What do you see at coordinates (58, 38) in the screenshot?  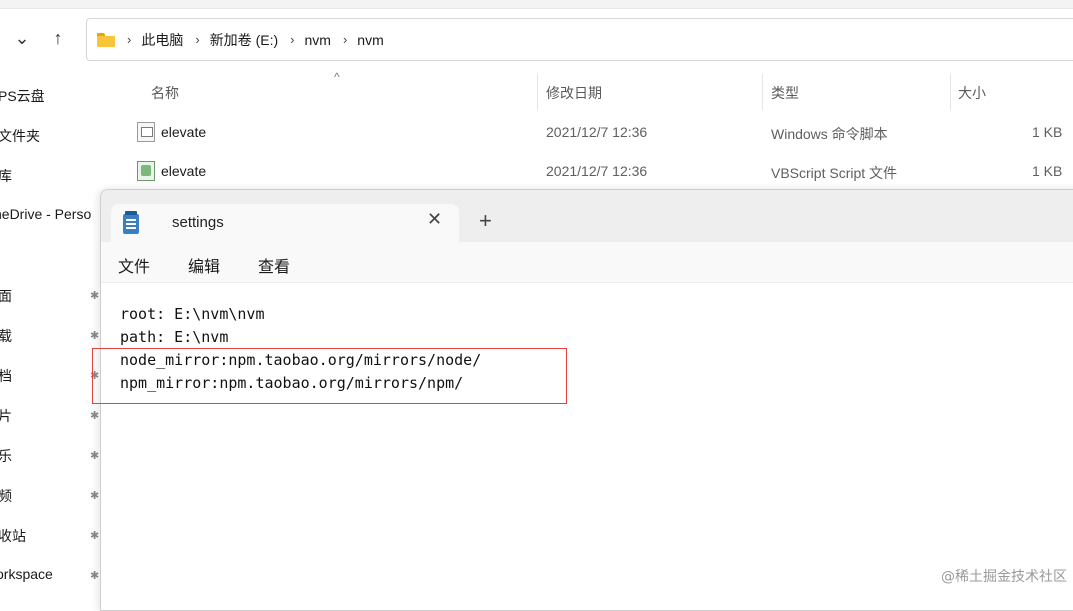 I see `up-arrow-icon: ↑` at bounding box center [58, 38].